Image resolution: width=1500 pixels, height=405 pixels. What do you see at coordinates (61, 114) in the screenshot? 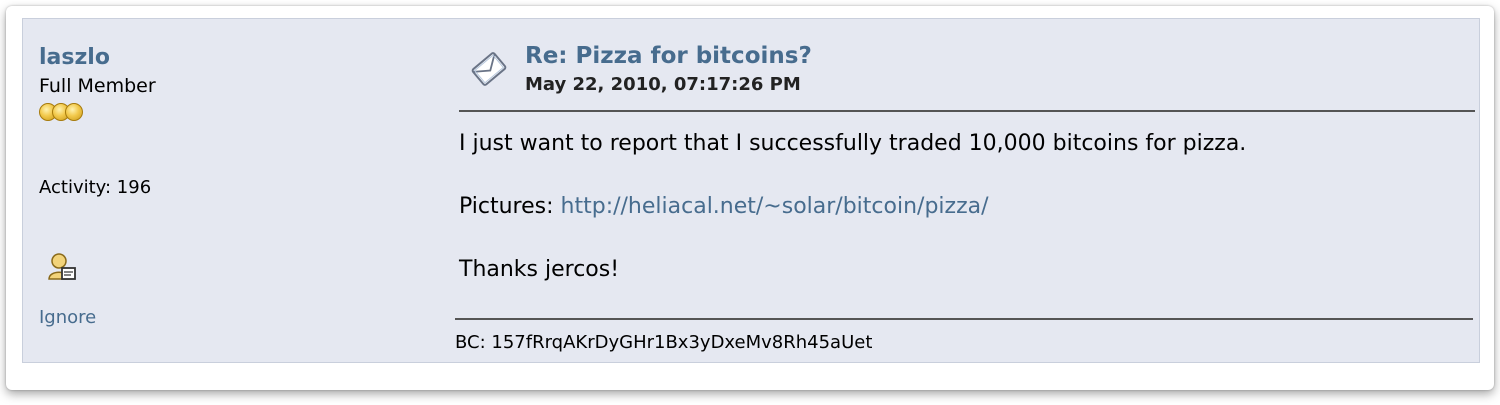
I see `rank-stars` at bounding box center [61, 114].